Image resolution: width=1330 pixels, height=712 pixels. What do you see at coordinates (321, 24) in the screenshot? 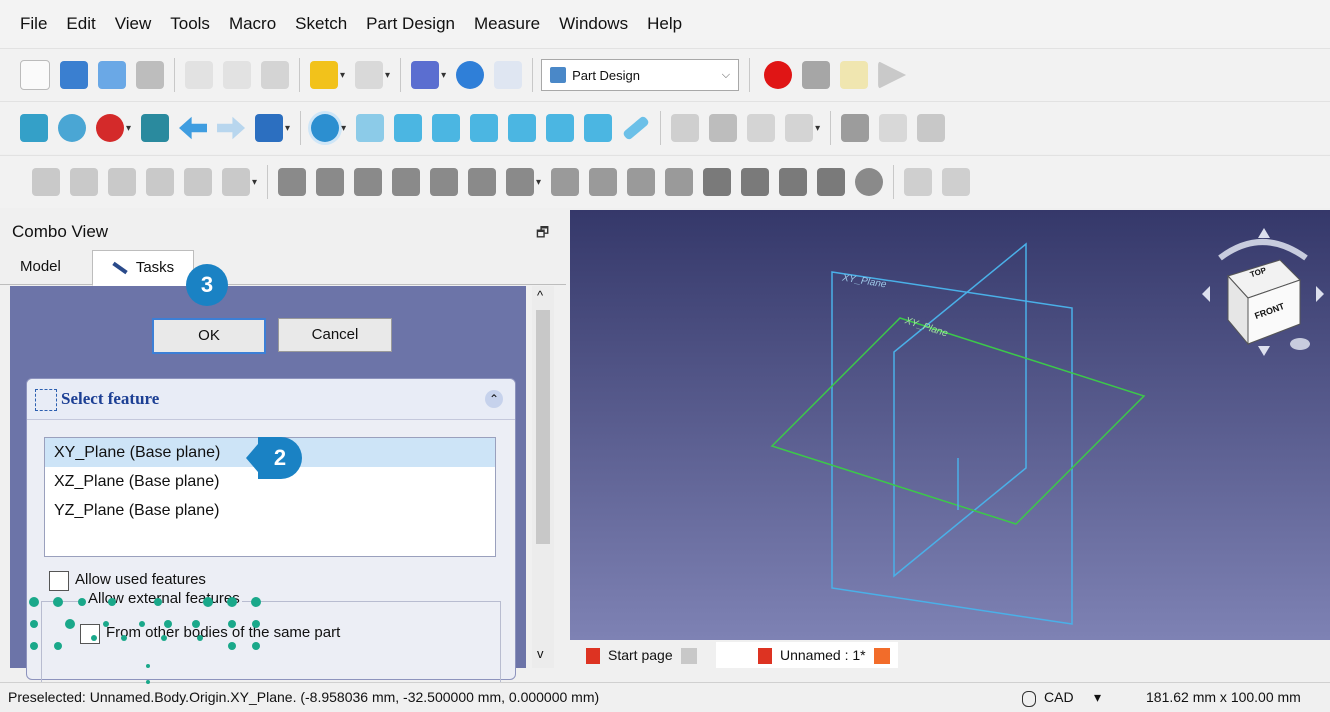
I see `menu-sketch: Sketch` at bounding box center [321, 24].